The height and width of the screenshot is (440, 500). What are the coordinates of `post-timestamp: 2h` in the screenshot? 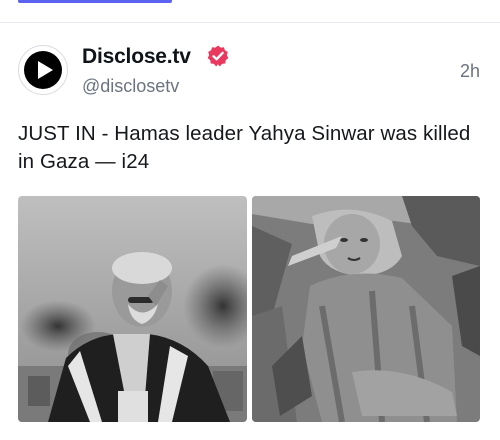 It's located at (470, 71).